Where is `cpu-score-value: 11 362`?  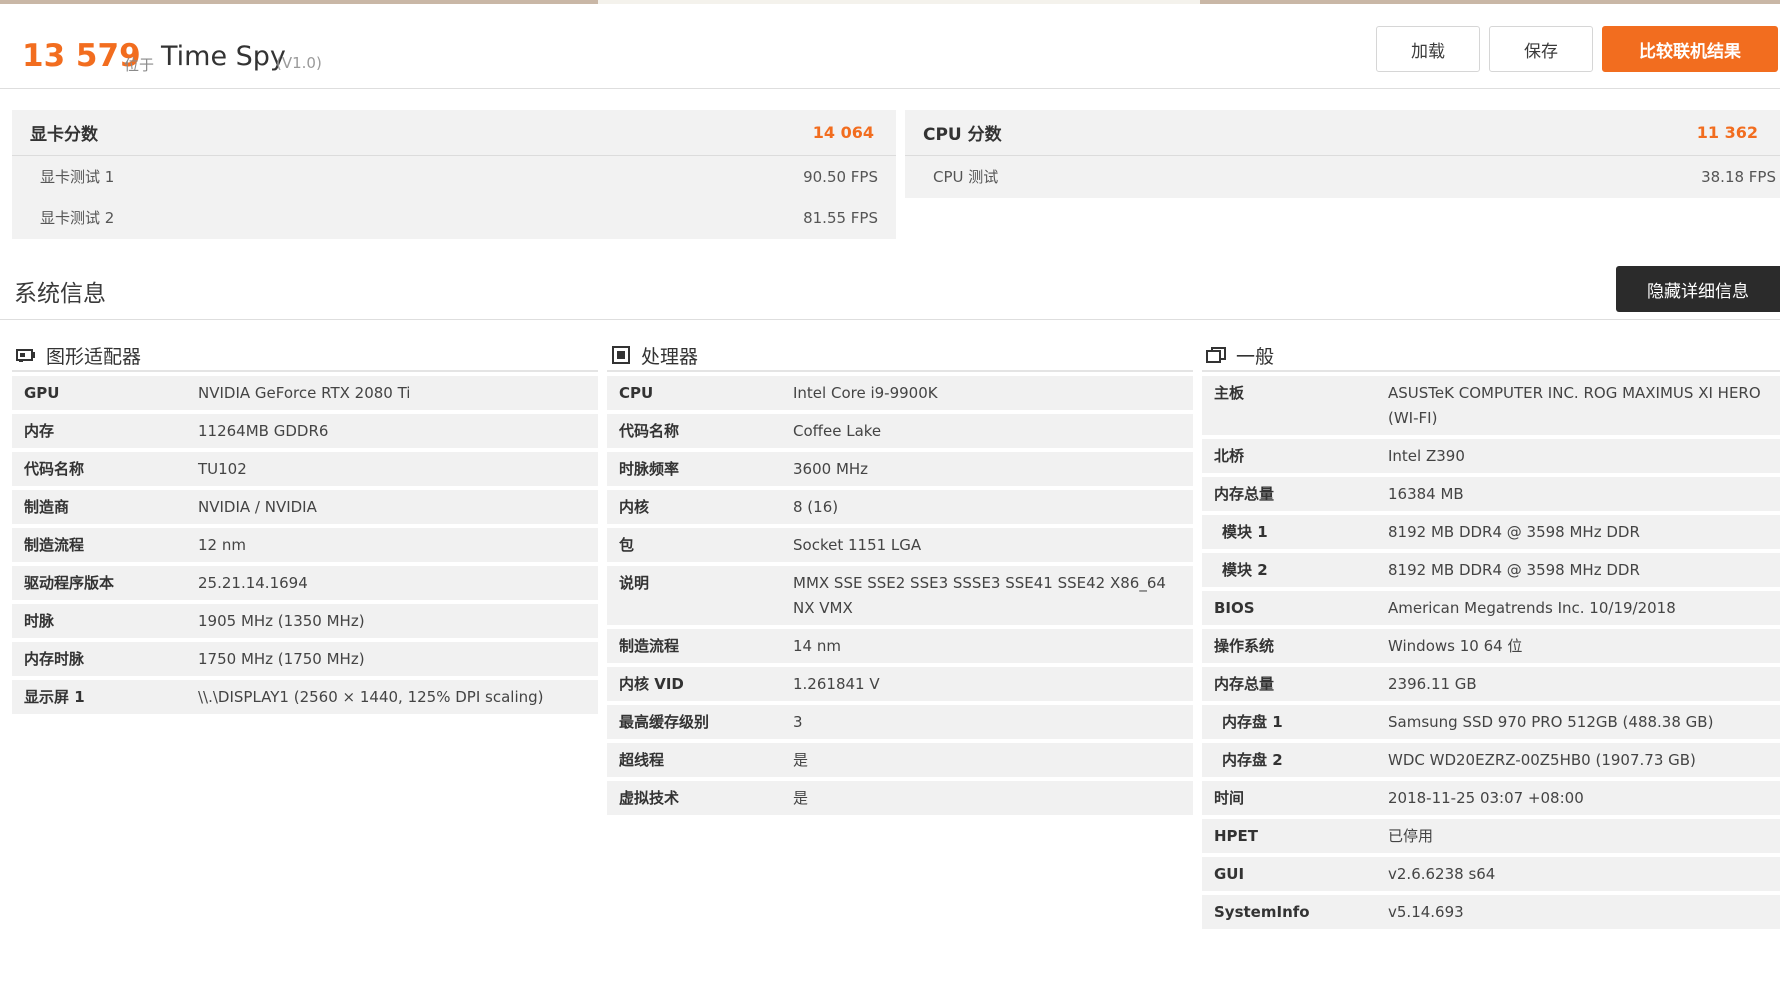
cpu-score-value: 11 362 is located at coordinates (1727, 132).